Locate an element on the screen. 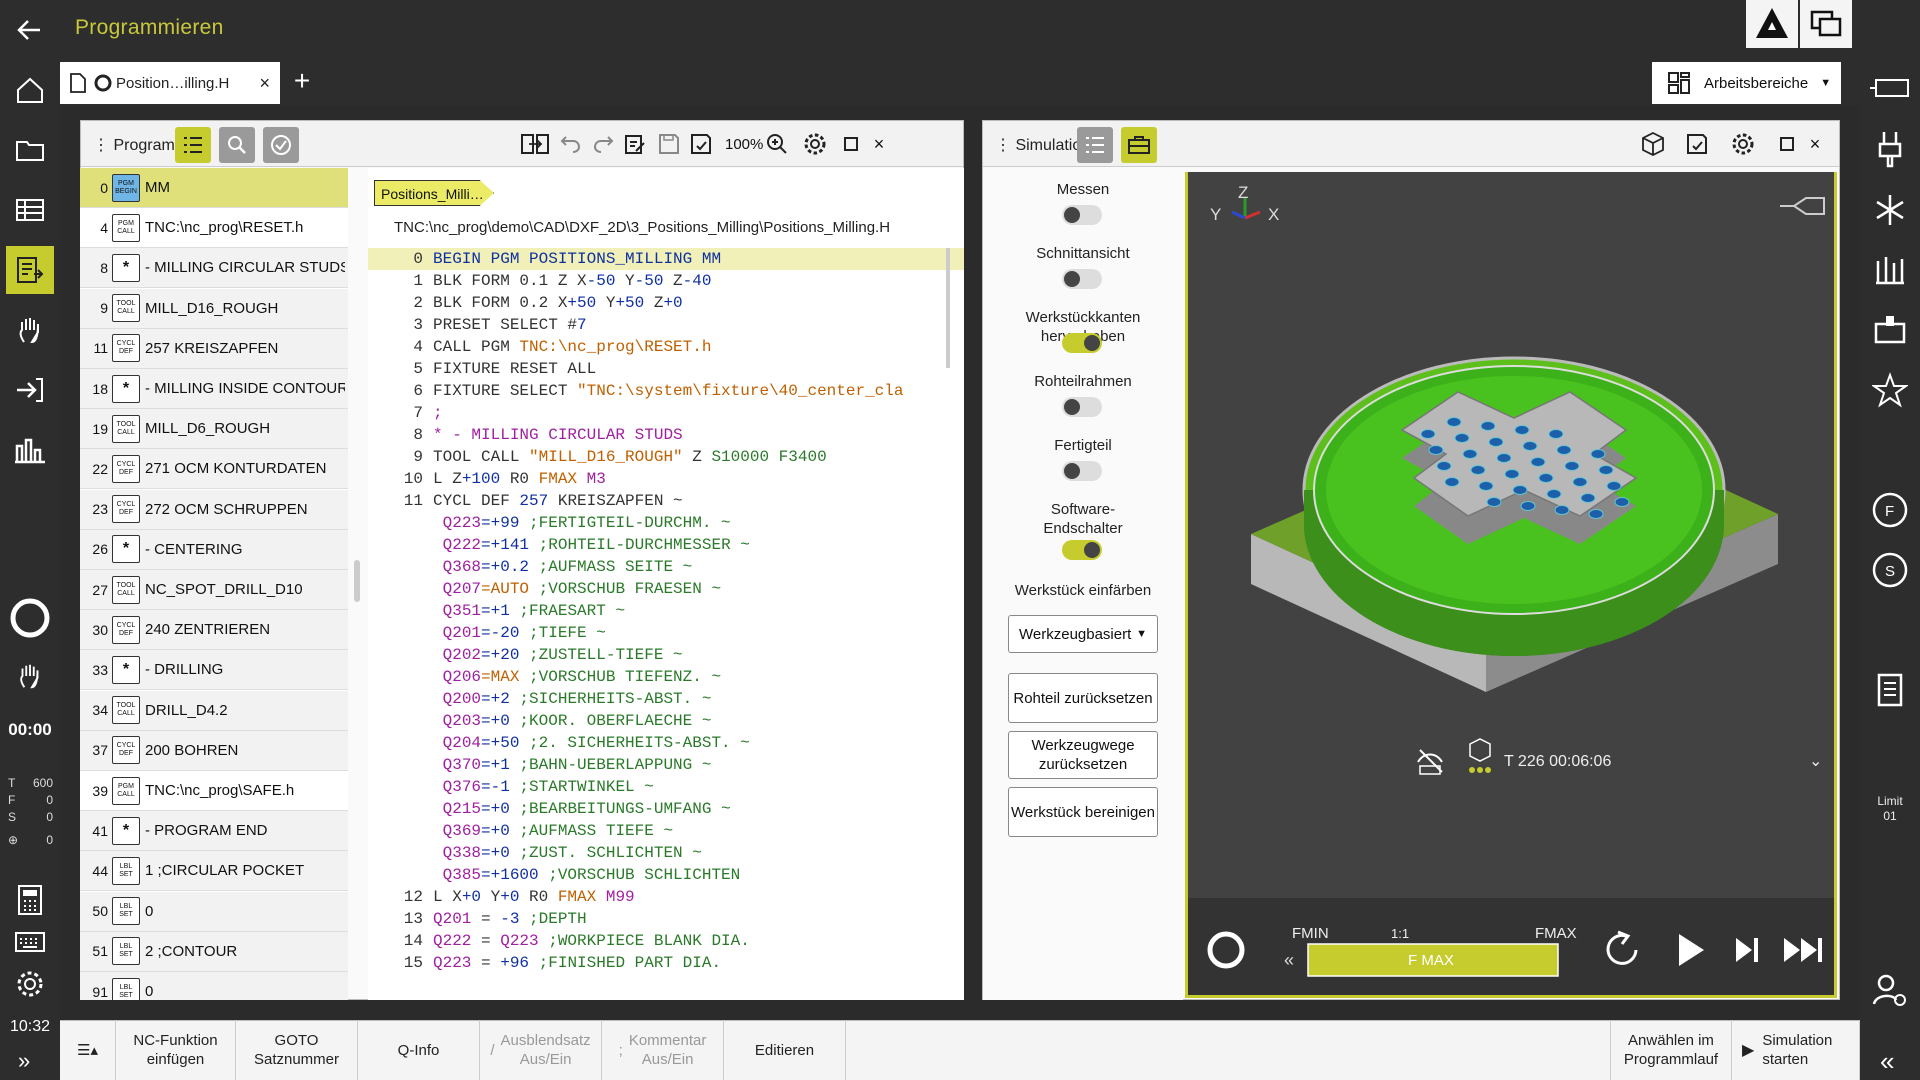  structure-row: 19 TOOL CALL MILL_D6_ROUGH is located at coordinates (214, 429).